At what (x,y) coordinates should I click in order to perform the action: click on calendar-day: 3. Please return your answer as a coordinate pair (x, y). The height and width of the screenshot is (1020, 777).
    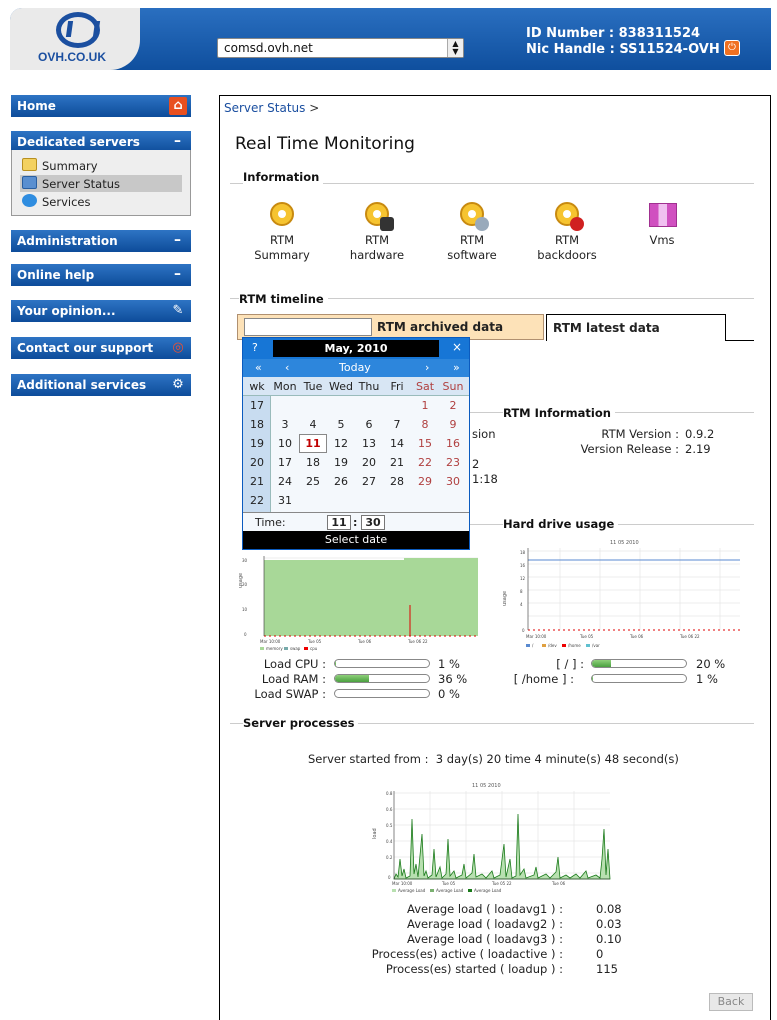
    Looking at the image, I should click on (285, 424).